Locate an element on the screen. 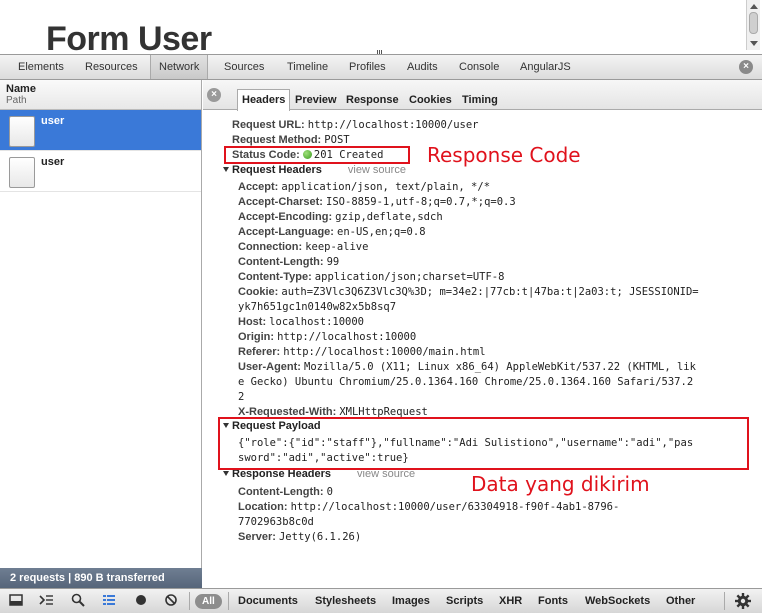  header-row: Connection: keep-alive is located at coordinates (303, 247).